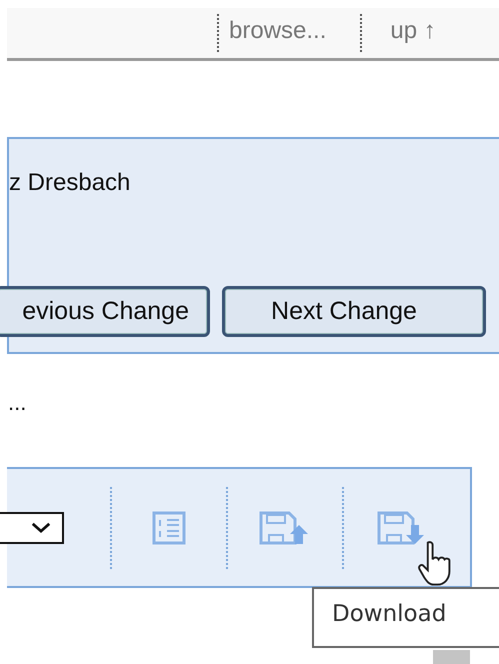  Describe the element at coordinates (70, 183) in the screenshot. I see `author-name: z Dresbach` at that location.